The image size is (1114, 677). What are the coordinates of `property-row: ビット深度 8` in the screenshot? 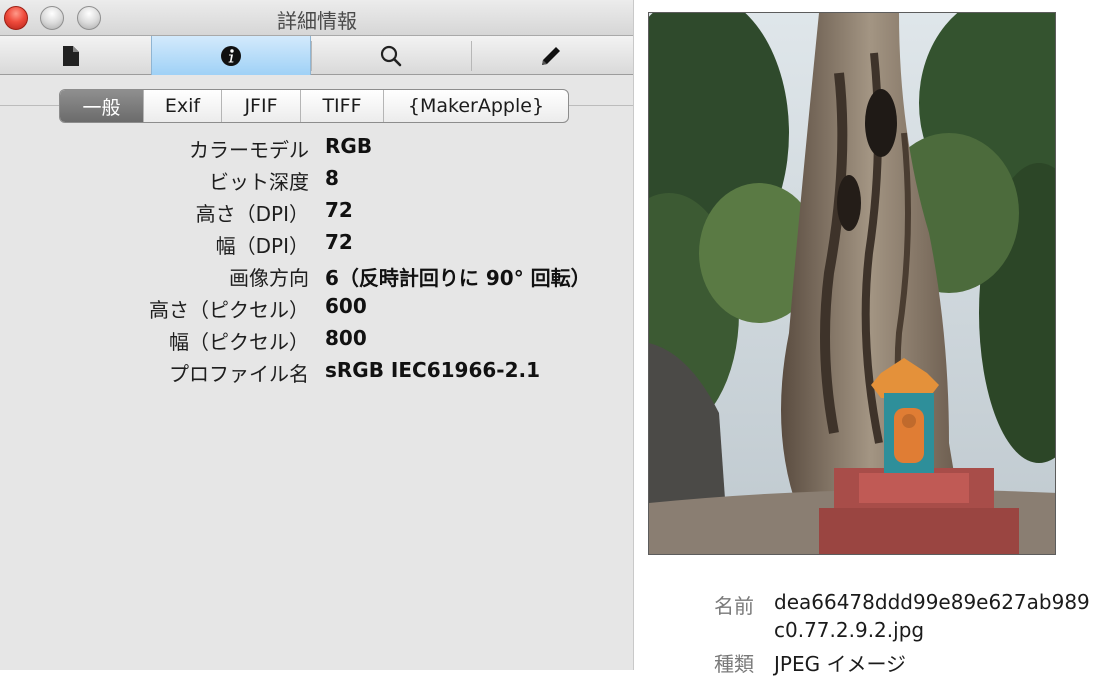 It's located at (316, 182).